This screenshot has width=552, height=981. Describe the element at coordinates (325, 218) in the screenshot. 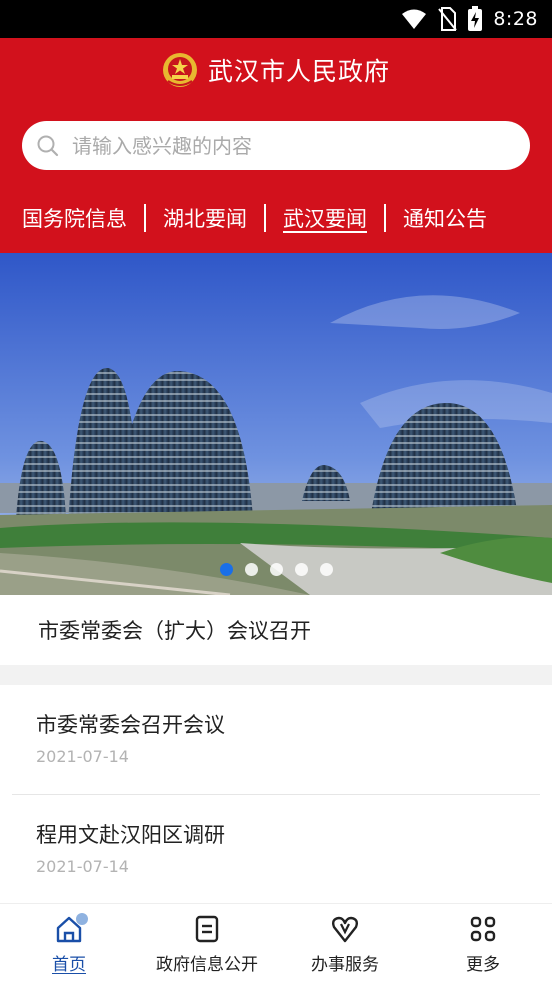

I see `tab-wuhan-news: 武汉要闻` at that location.